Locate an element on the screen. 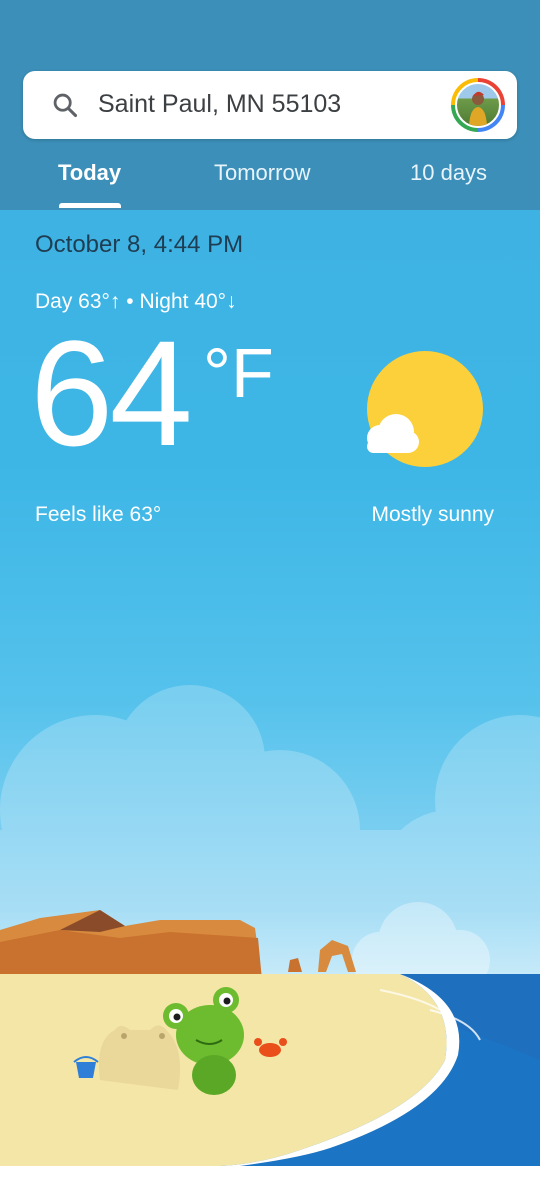 The height and width of the screenshot is (1200, 540). tab-tomorrow: Tomorrow is located at coordinates (262, 173).